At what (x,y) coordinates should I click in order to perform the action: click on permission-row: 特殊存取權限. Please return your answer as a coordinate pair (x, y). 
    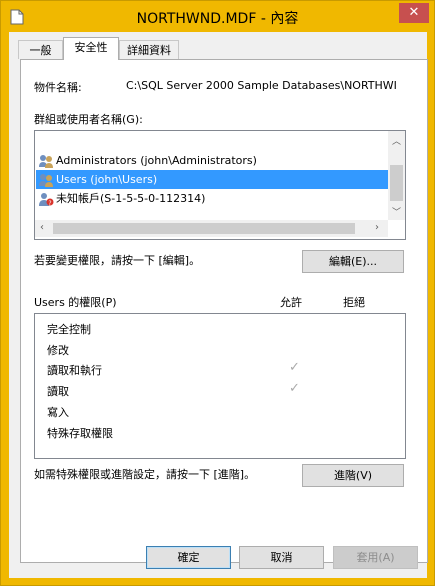
    Looking at the image, I should click on (80, 433).